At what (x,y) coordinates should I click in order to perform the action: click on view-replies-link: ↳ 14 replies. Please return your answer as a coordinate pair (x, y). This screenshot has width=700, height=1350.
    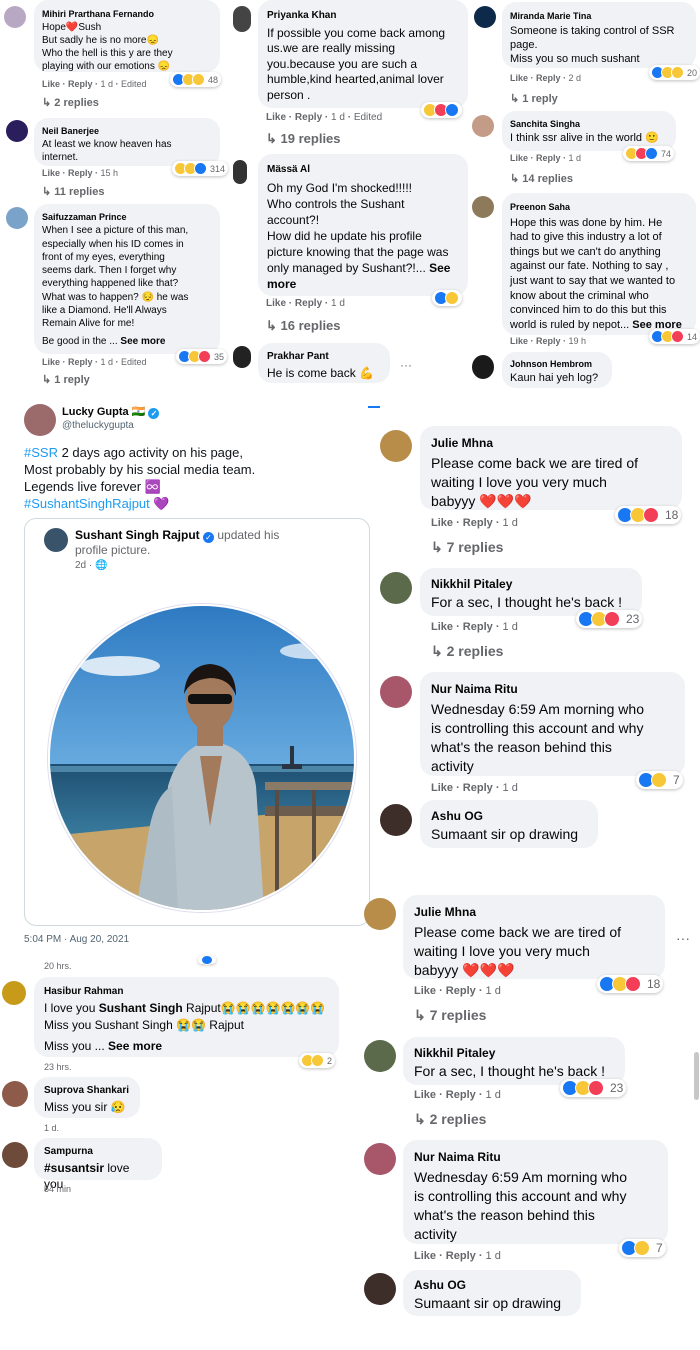
    Looking at the image, I should click on (541, 178).